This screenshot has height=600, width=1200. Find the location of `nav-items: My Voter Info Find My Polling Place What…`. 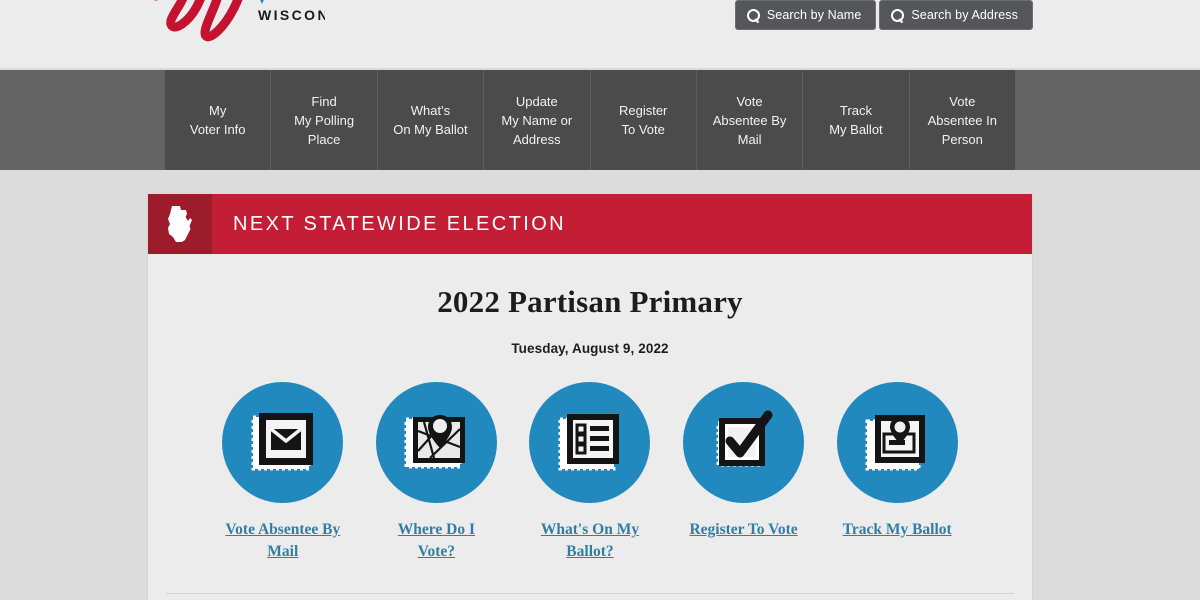

nav-items: My Voter Info Find My Polling Place What… is located at coordinates (590, 120).